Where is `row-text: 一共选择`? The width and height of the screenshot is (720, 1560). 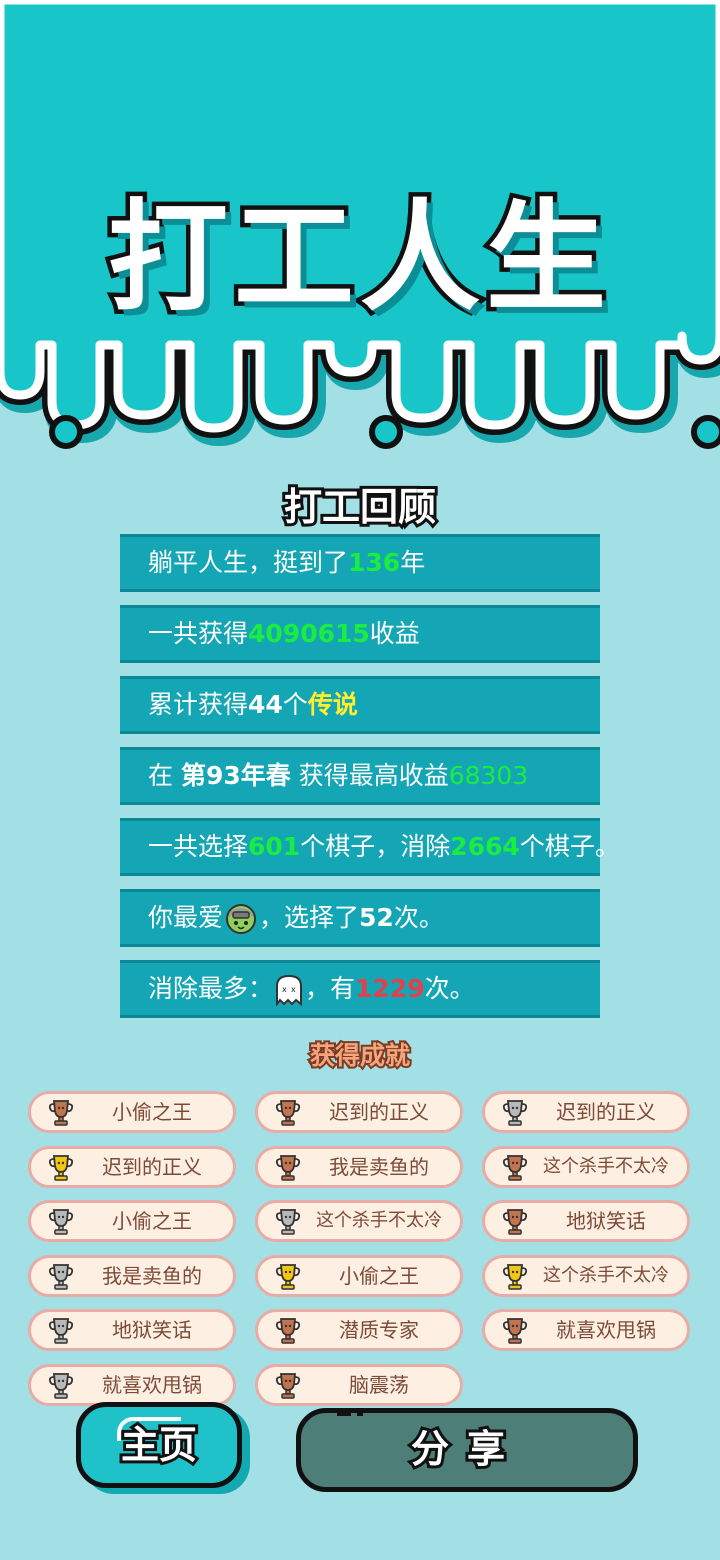 row-text: 一共选择 is located at coordinates (198, 846).